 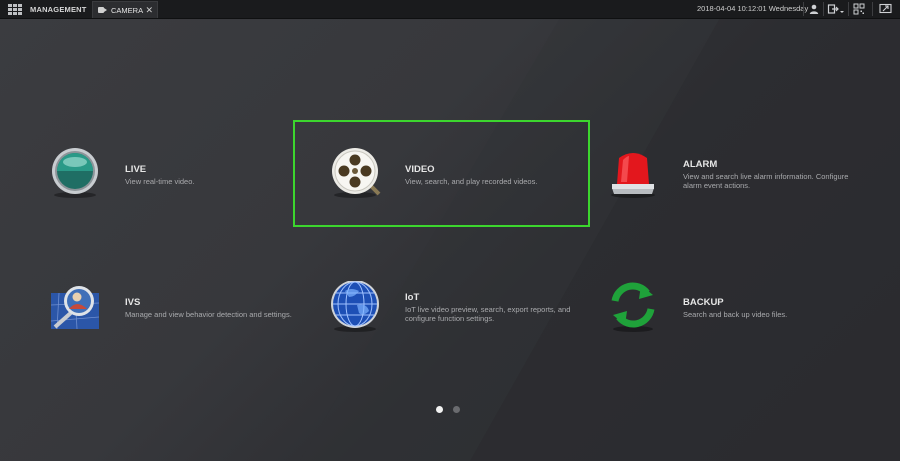 What do you see at coordinates (59, 9) in the screenshot?
I see `management-tab: MANAGEMENT` at bounding box center [59, 9].